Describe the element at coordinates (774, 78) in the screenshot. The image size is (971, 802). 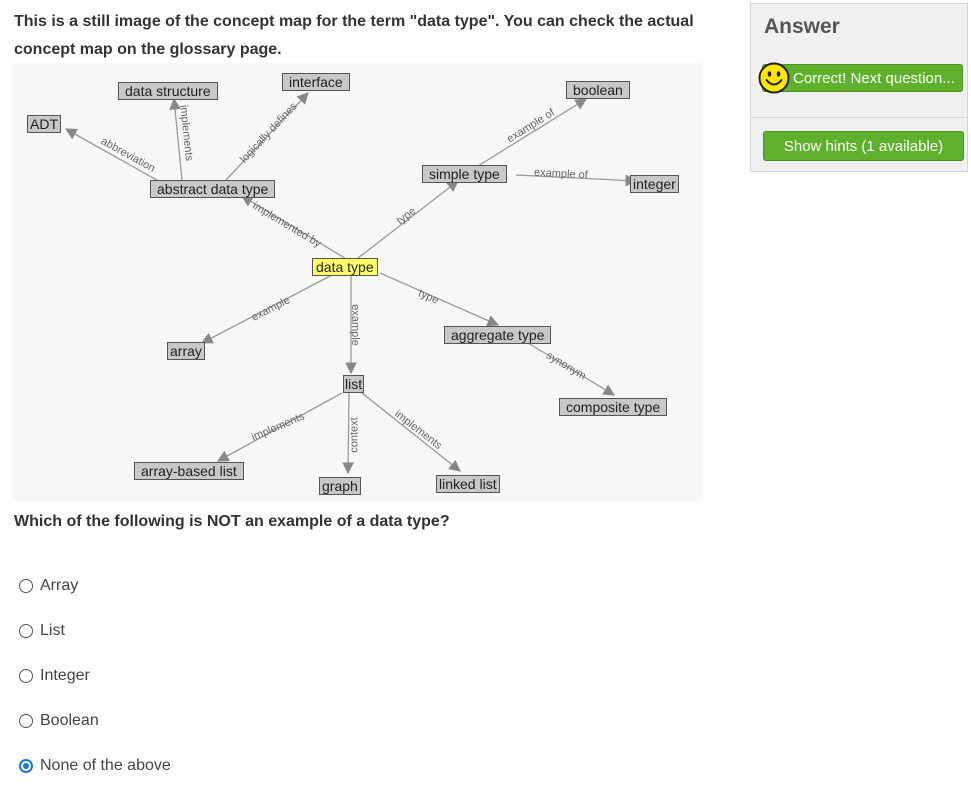
I see `smiley-face-icon` at that location.